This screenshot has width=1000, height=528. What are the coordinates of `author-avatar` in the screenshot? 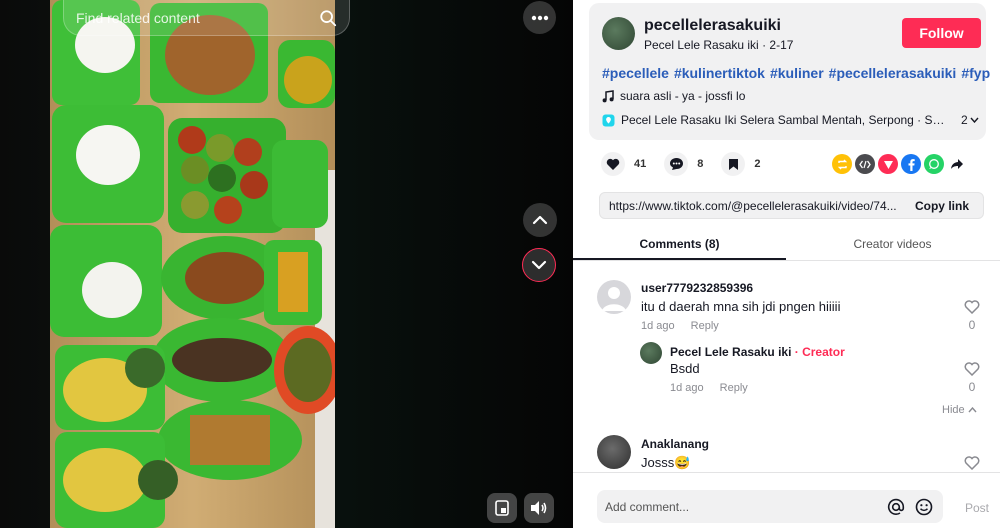 It's located at (618, 33).